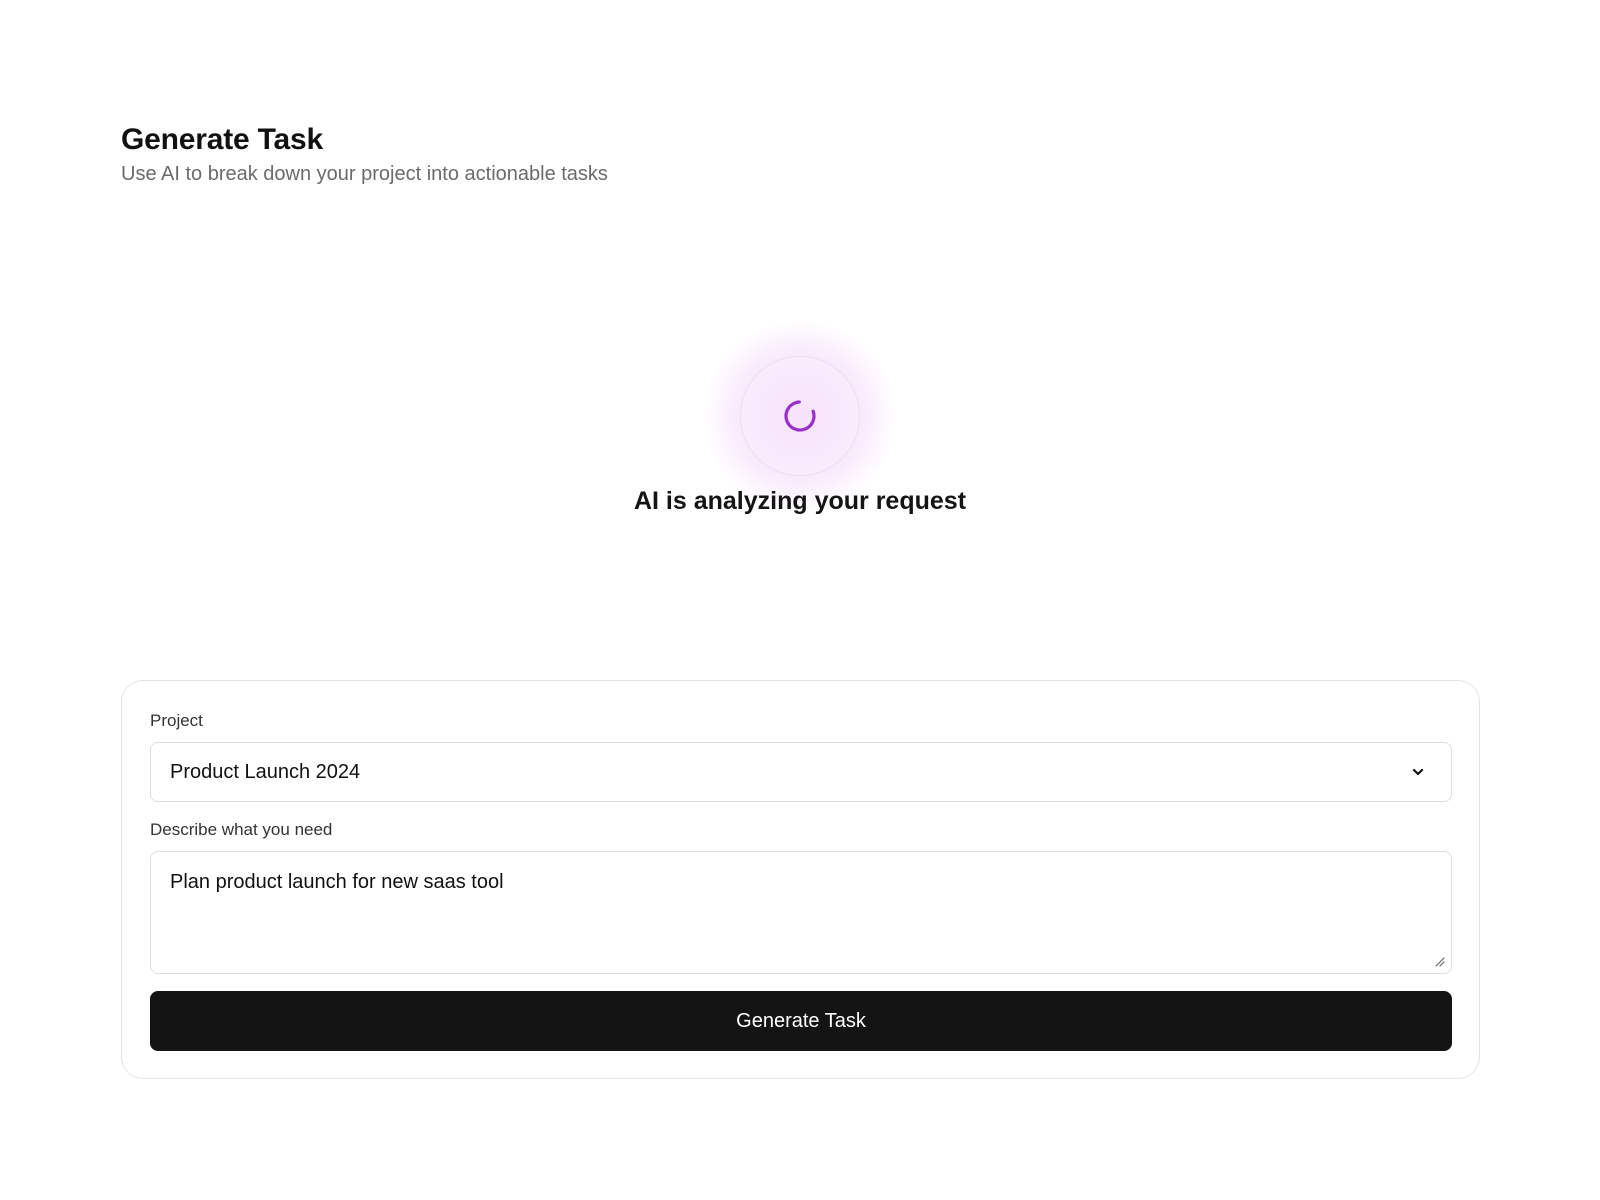 This screenshot has height=1200, width=1600. What do you see at coordinates (800, 501) in the screenshot?
I see `loading-status-text: AI is analyzing your request` at bounding box center [800, 501].